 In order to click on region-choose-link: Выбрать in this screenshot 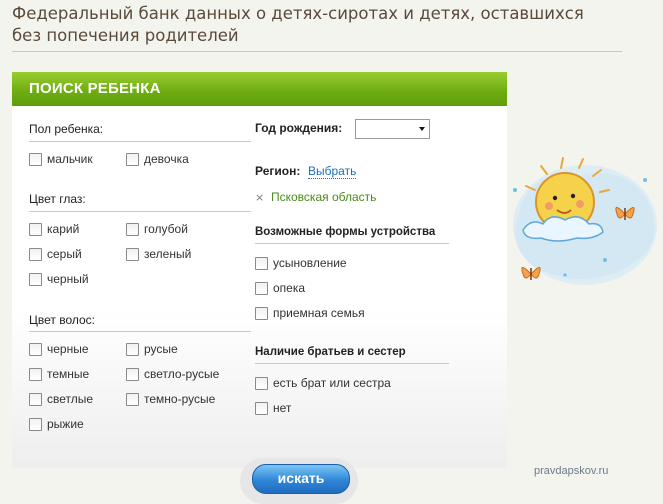, I will do `click(332, 171)`.